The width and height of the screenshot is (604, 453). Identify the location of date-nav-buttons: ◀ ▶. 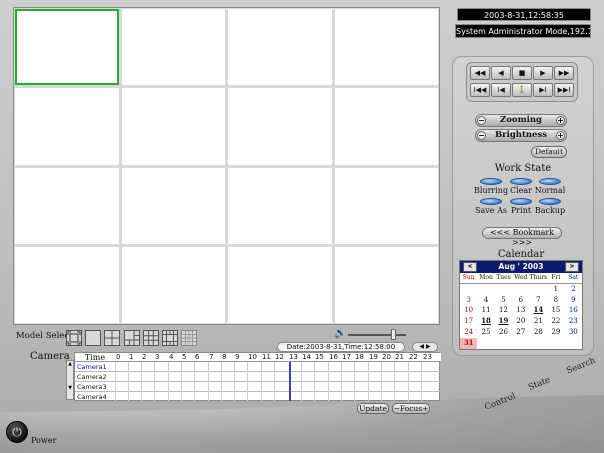
(425, 347).